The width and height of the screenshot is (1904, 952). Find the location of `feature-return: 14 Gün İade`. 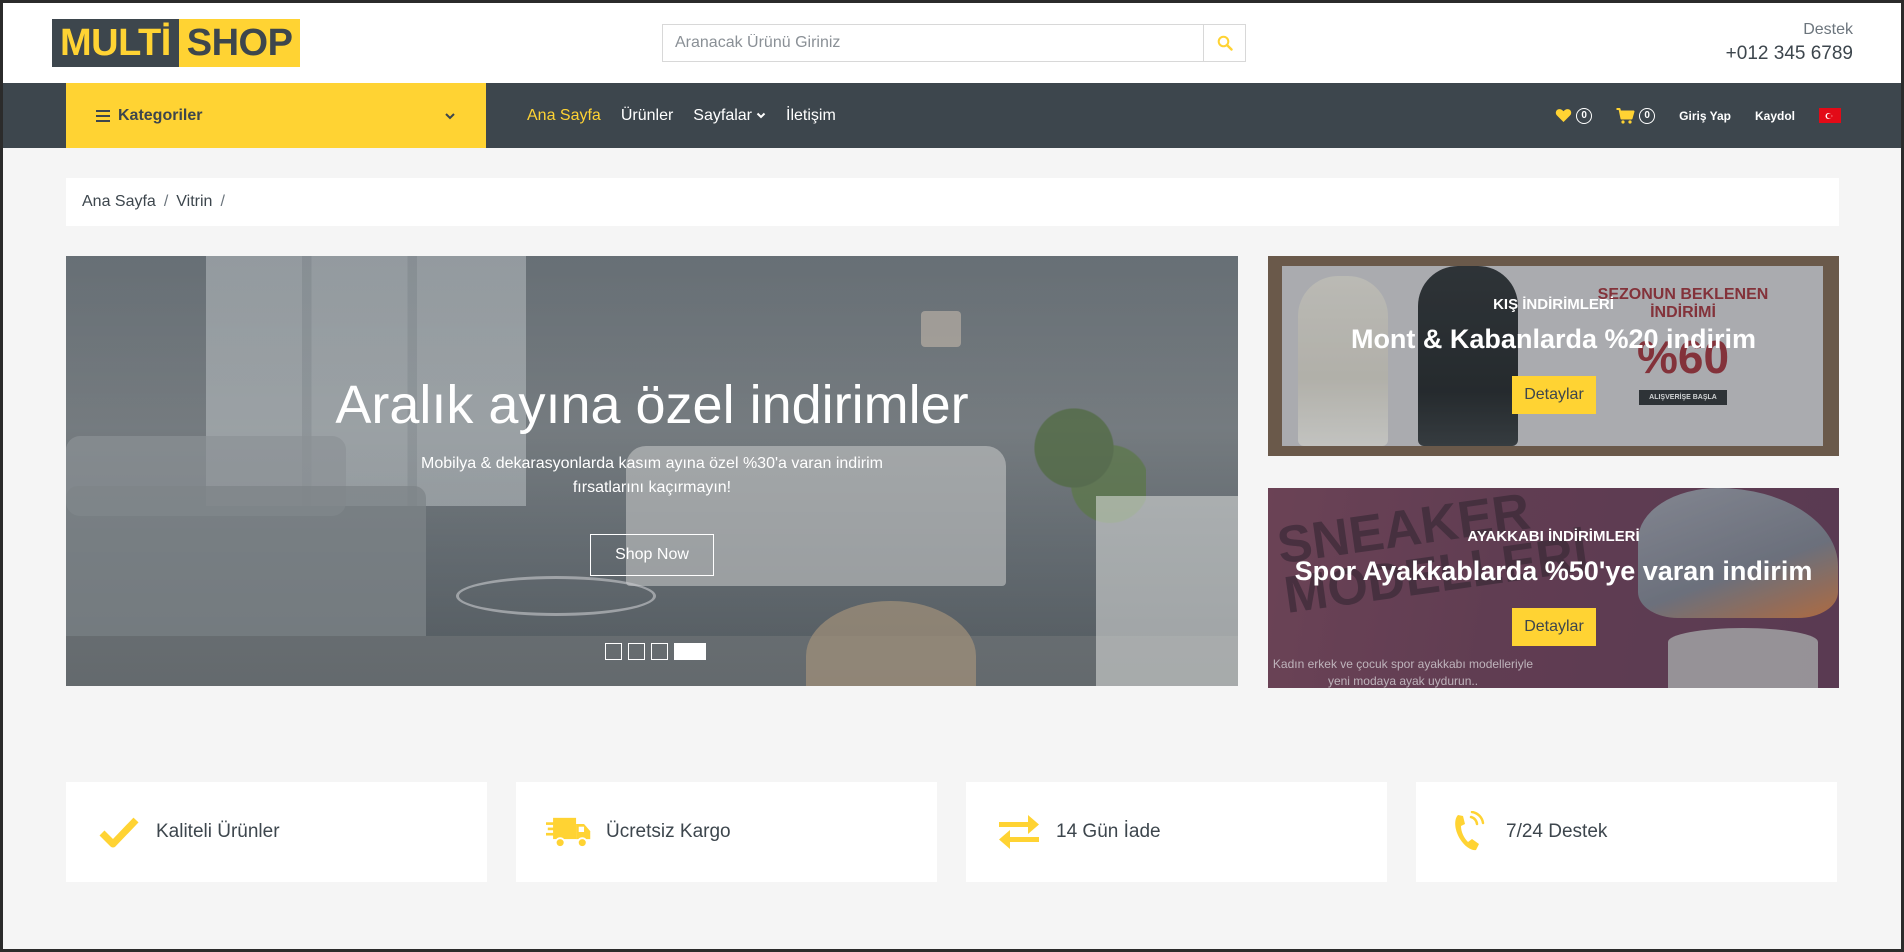

feature-return: 14 Gün İade is located at coordinates (1176, 832).